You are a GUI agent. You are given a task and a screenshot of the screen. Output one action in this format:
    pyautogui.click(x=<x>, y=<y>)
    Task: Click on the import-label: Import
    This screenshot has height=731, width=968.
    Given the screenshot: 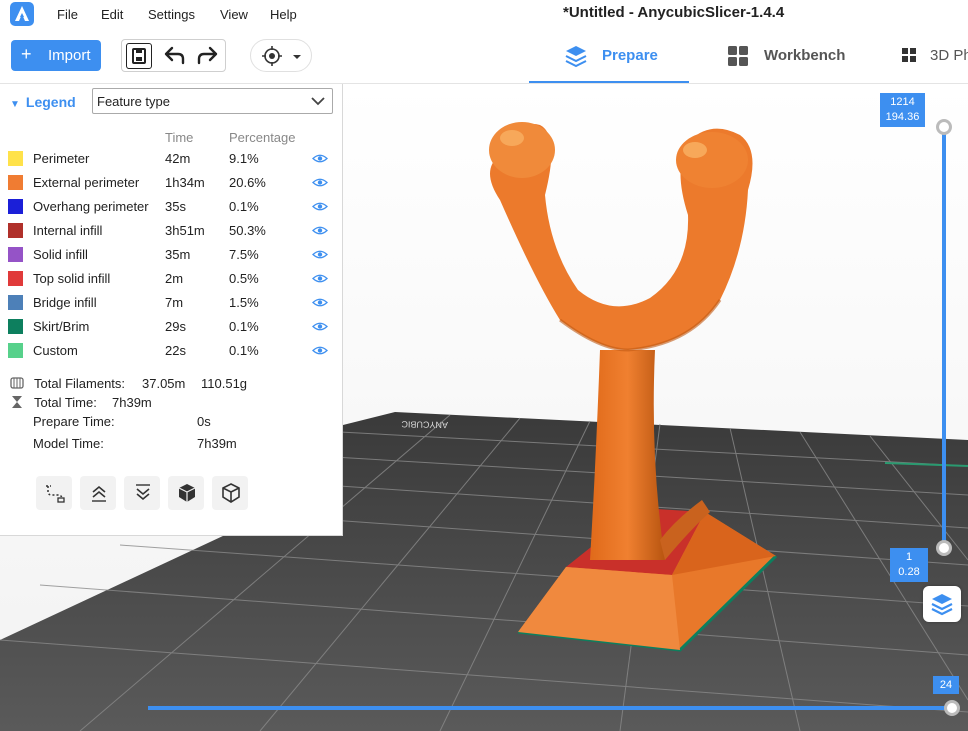 What is the action you would take?
    pyautogui.click(x=69, y=55)
    